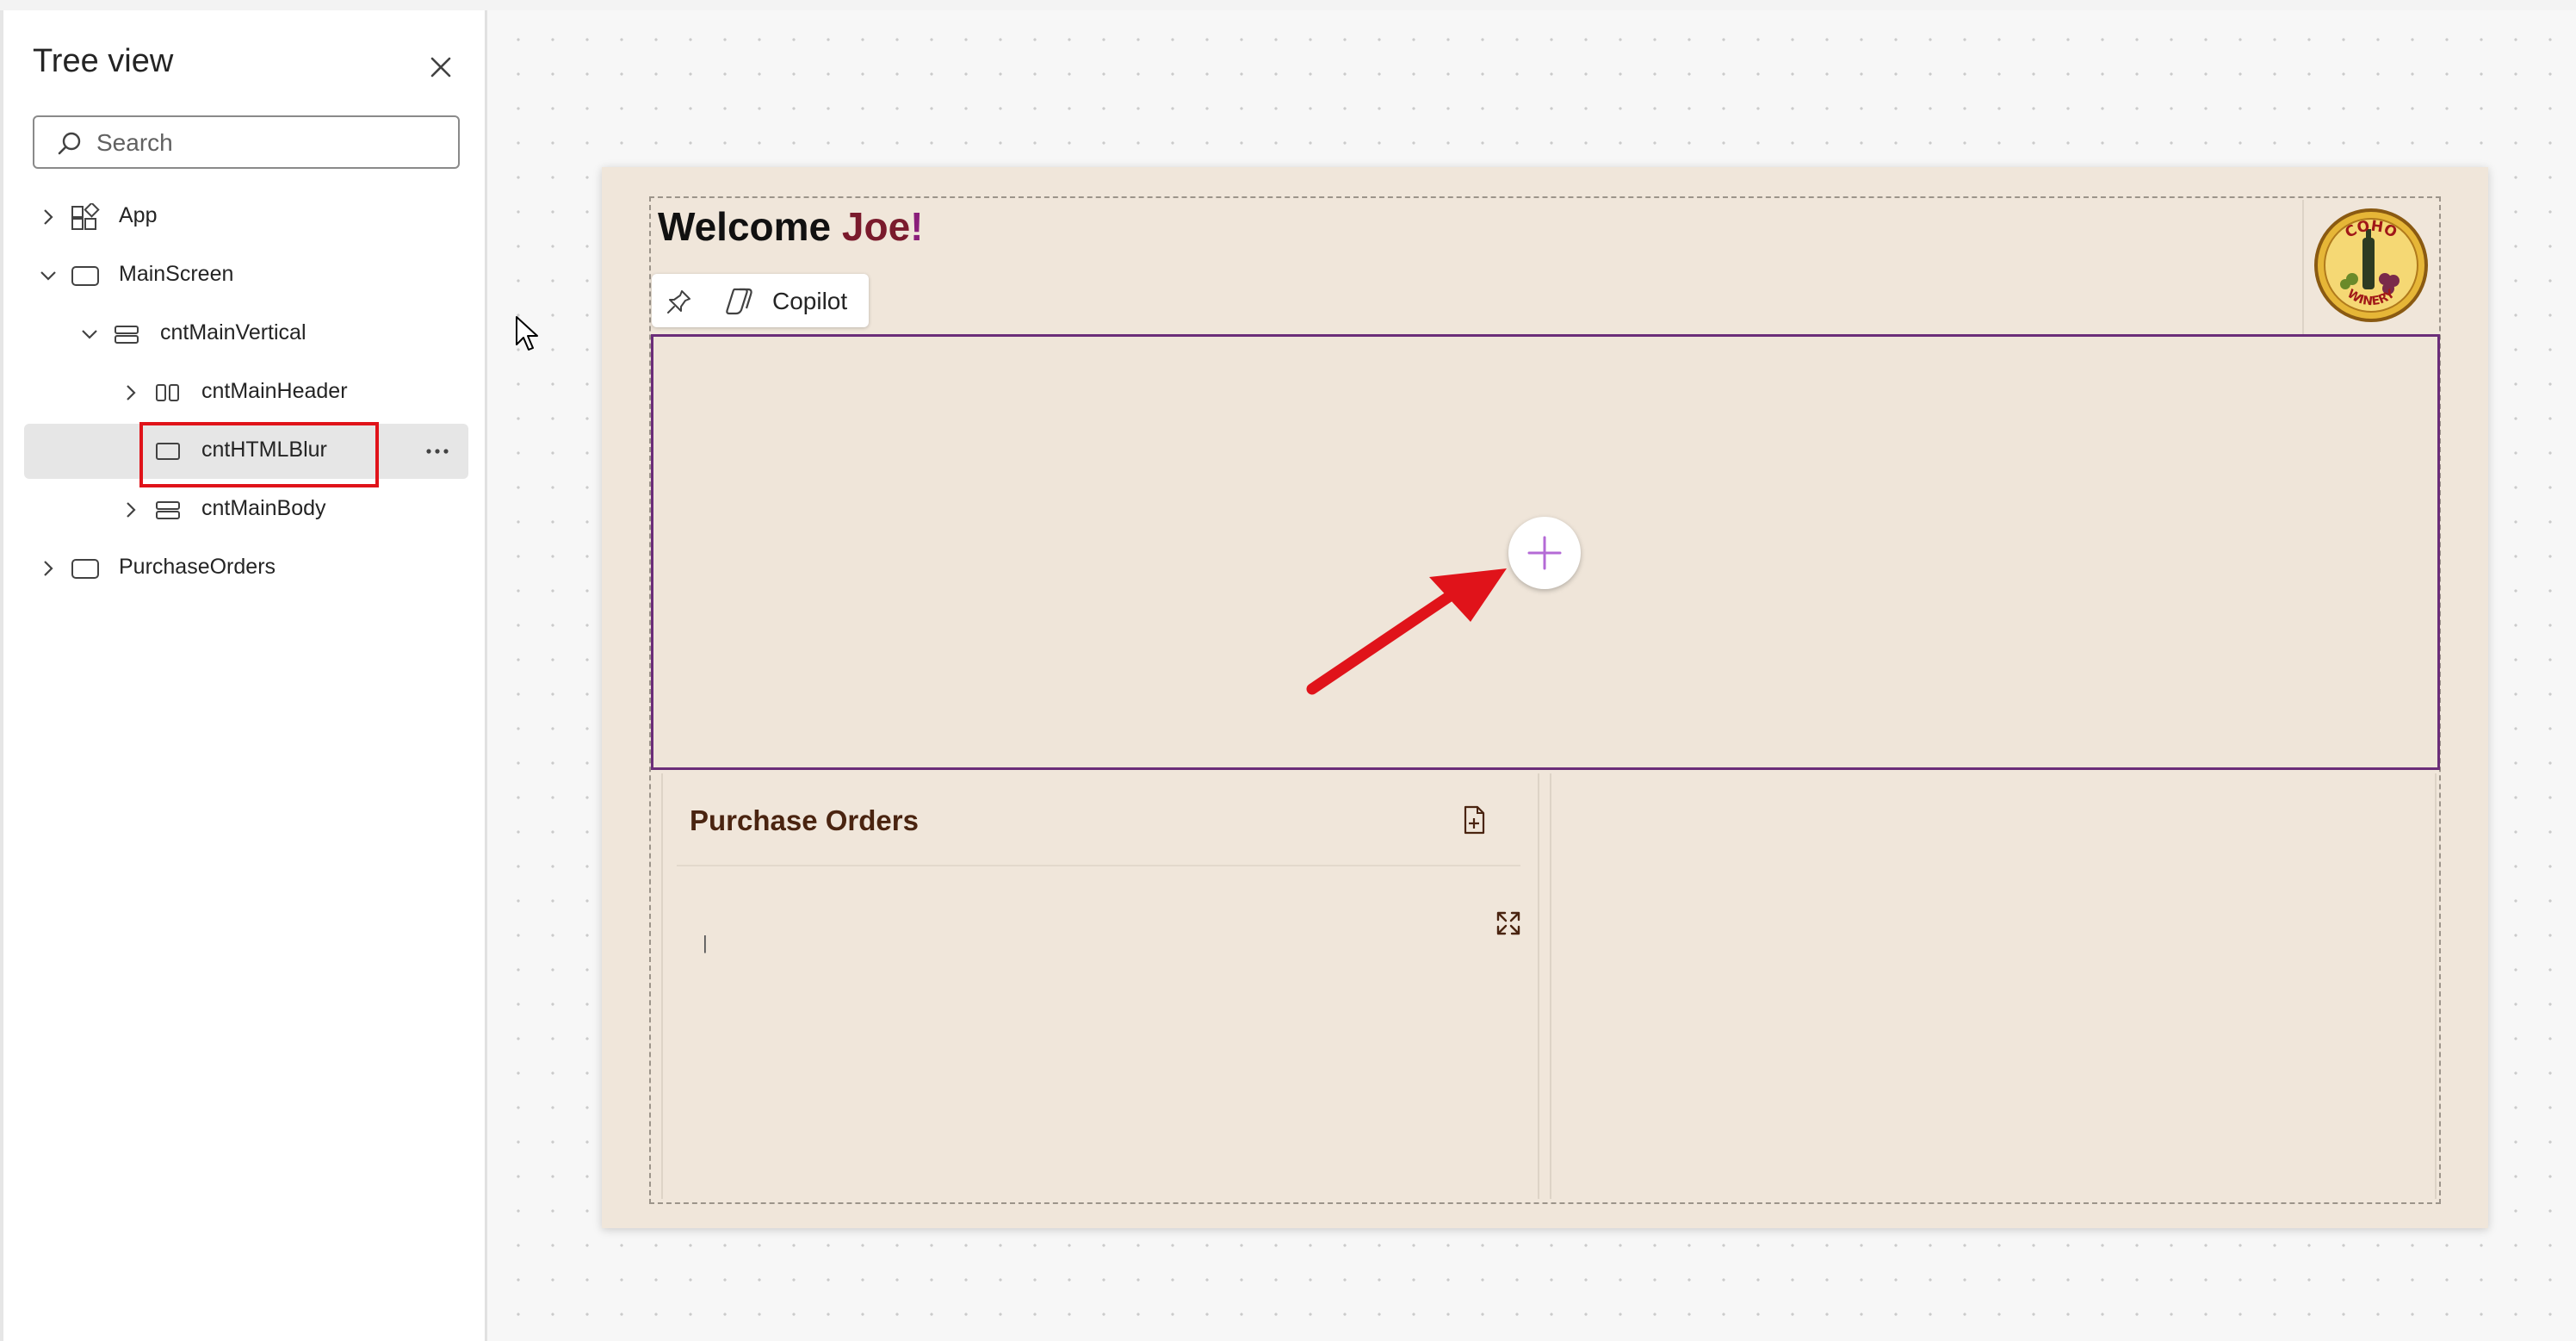 The width and height of the screenshot is (2576, 1341). What do you see at coordinates (2371, 265) in the screenshot?
I see `coho-winery-logo: COHO WINERY` at bounding box center [2371, 265].